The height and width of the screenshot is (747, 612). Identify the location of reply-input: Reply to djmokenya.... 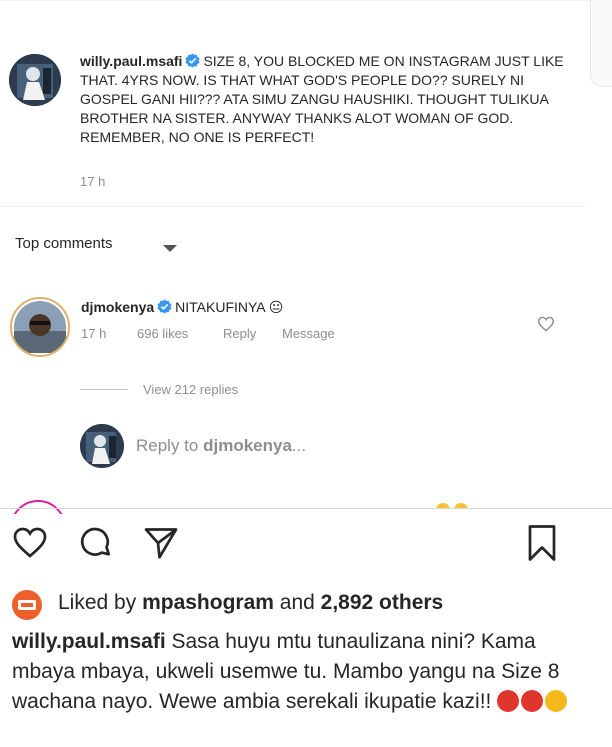
(221, 446).